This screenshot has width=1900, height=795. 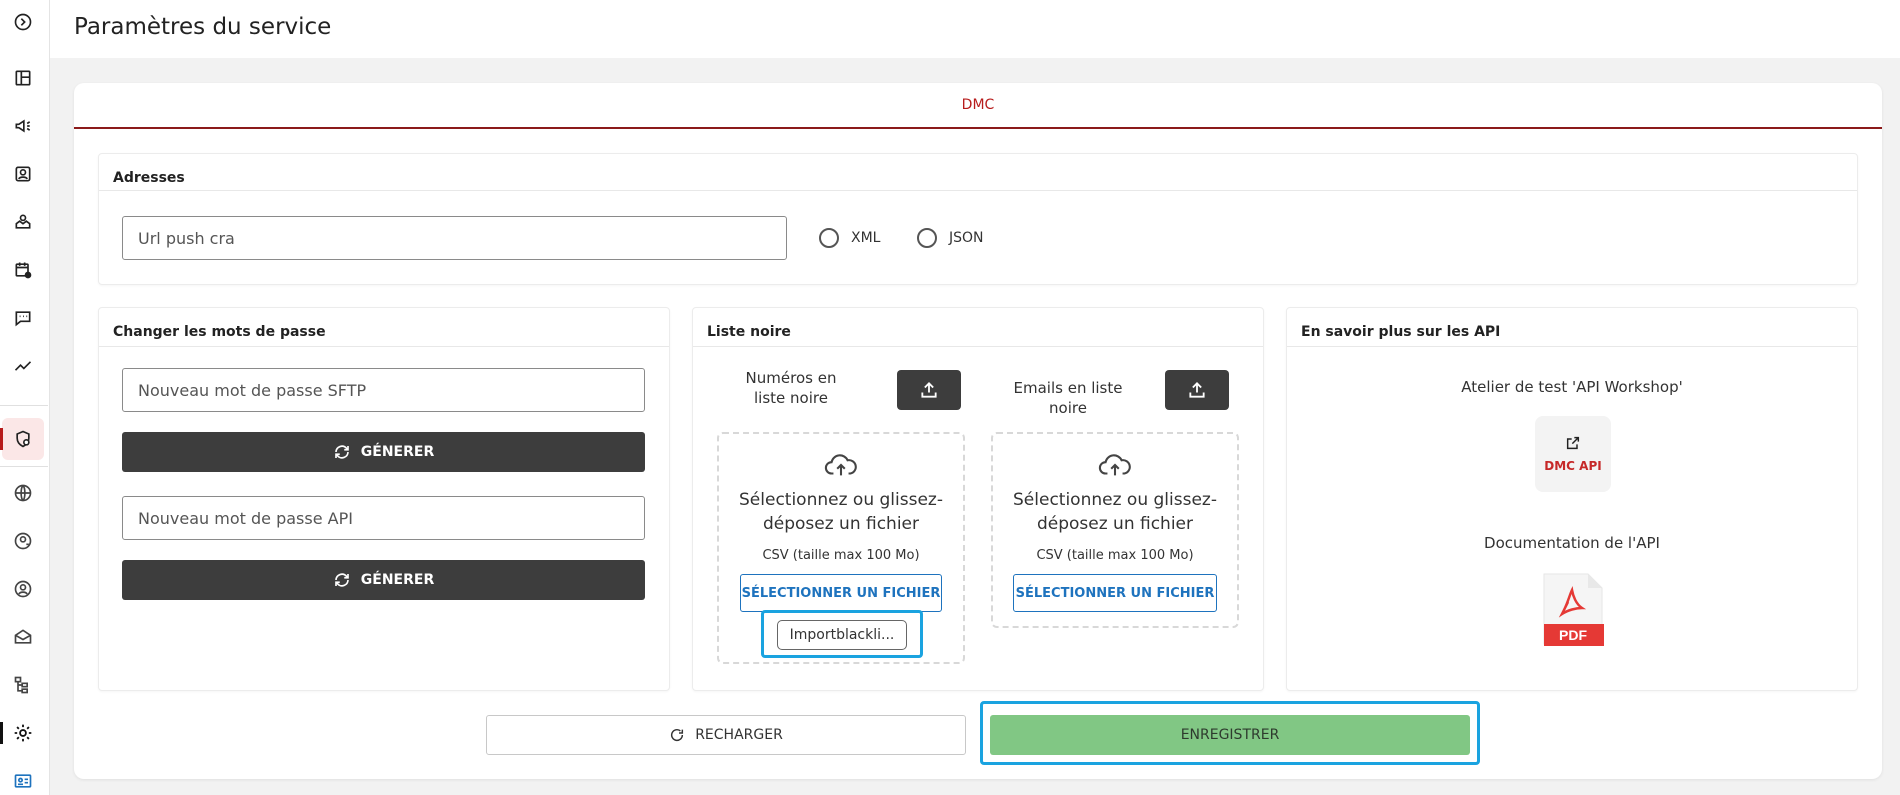 I want to click on contacts-icon, so click(x=23, y=174).